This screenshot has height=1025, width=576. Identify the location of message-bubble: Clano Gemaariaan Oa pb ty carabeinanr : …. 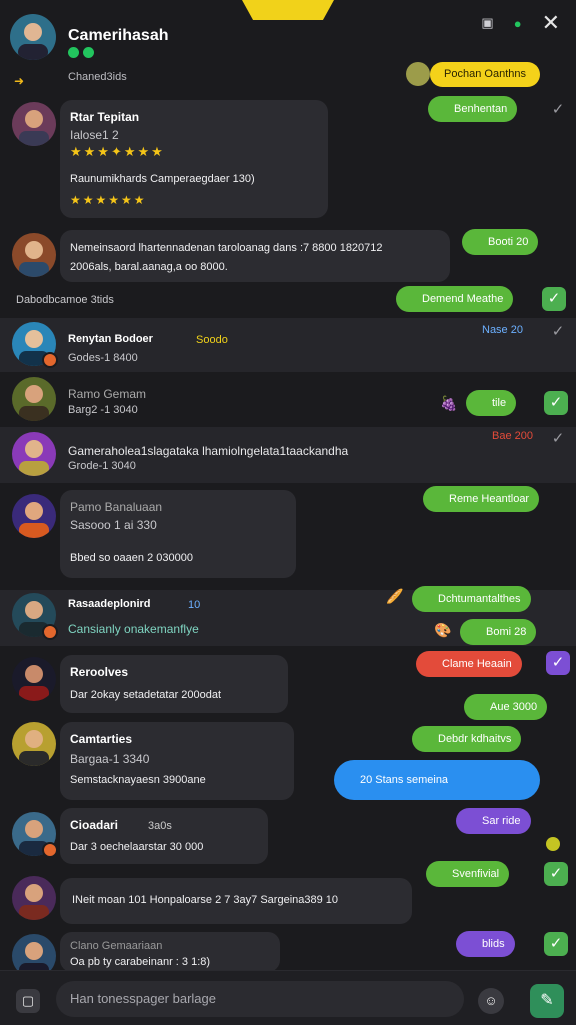
(170, 952).